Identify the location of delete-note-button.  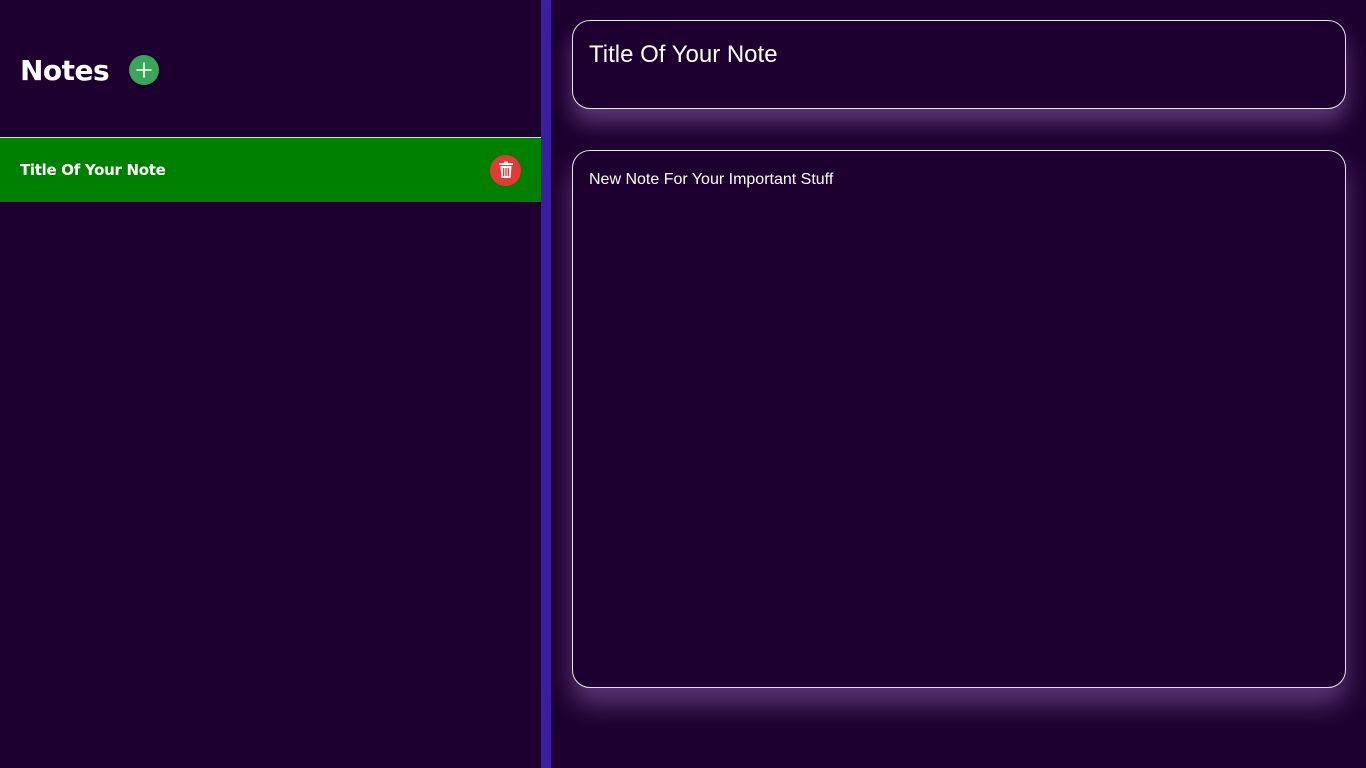
(505, 170).